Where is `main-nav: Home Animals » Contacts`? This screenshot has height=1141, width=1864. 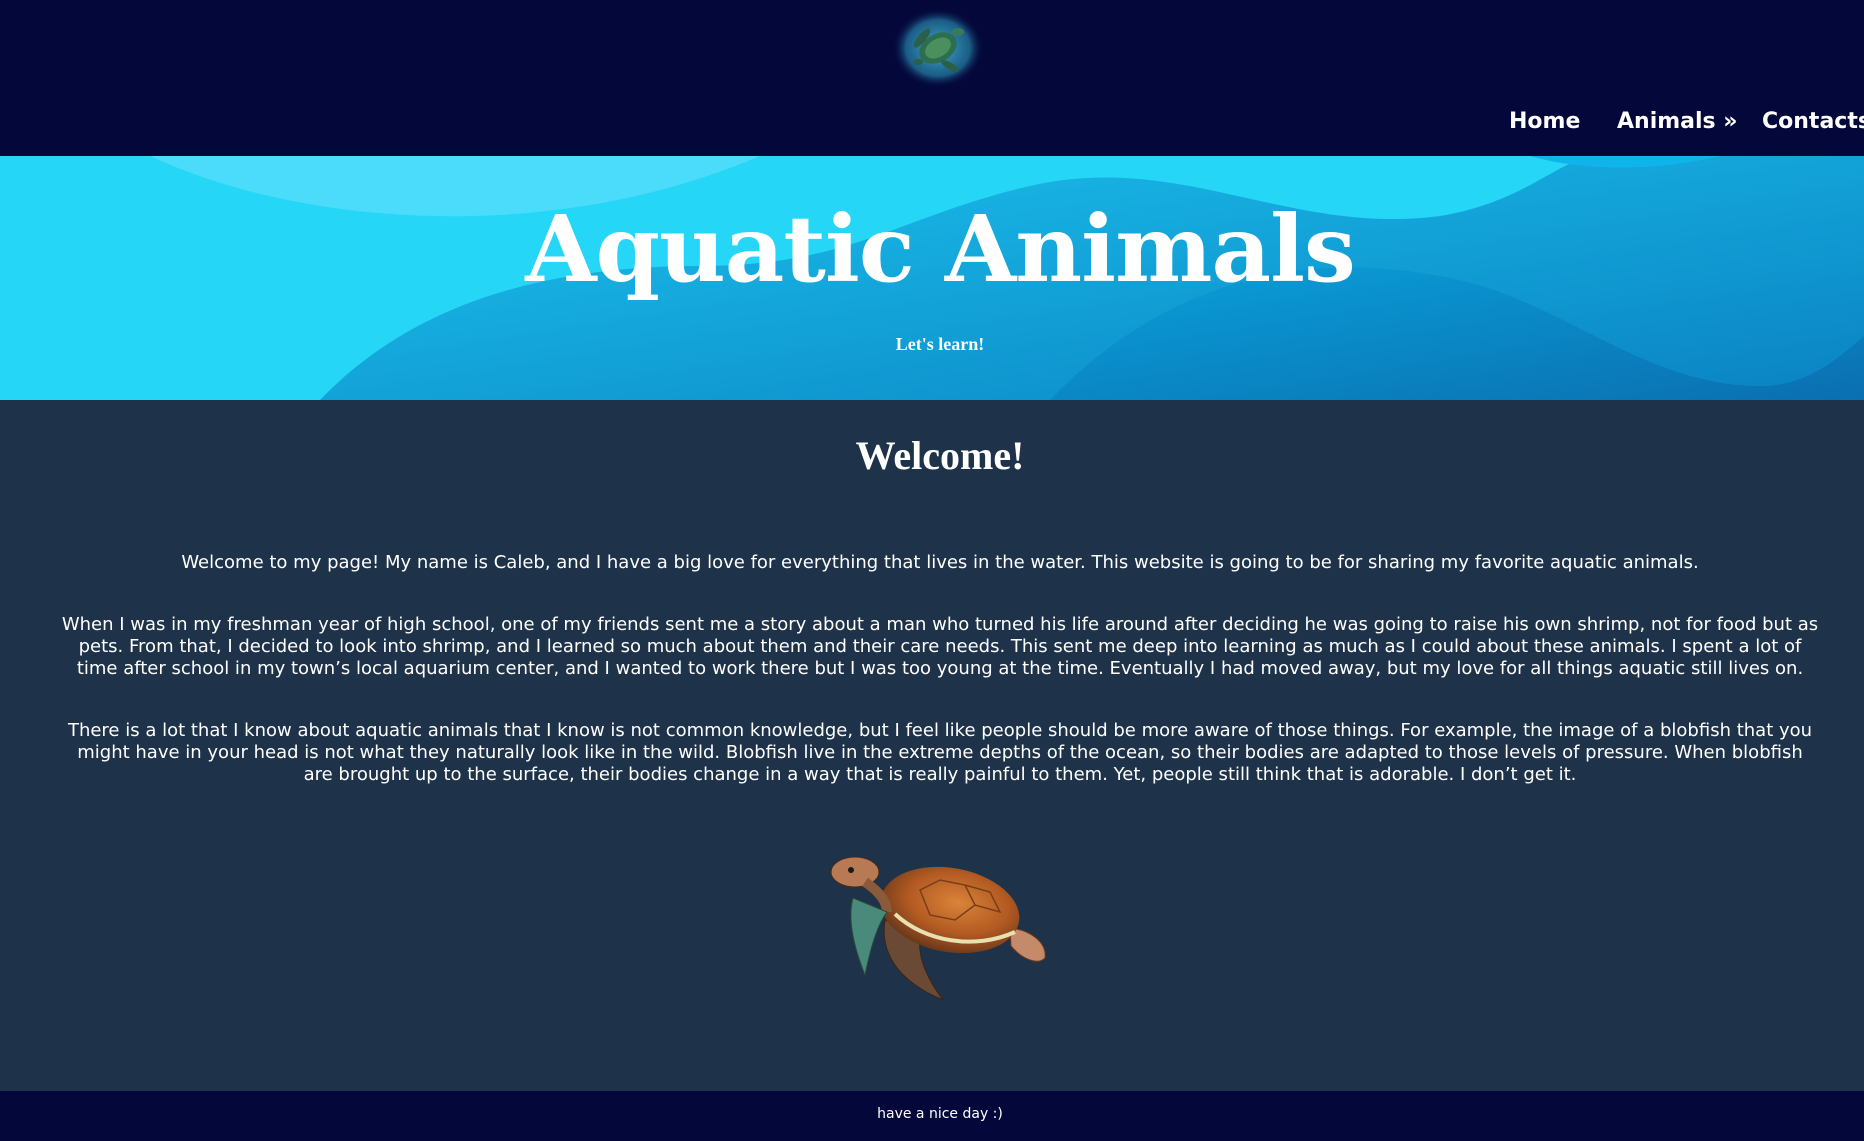
main-nav: Home Animals » Contacts is located at coordinates (932, 124).